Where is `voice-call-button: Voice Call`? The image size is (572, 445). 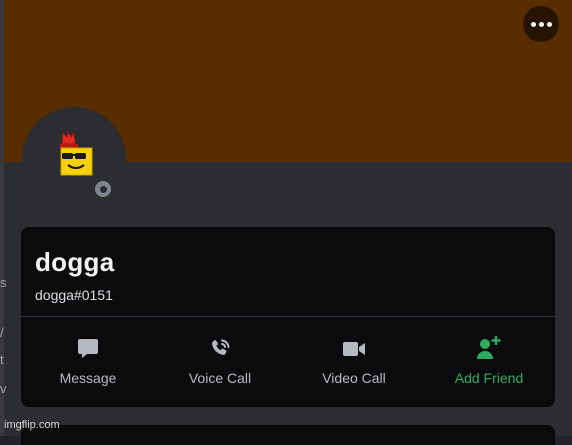 voice-call-button: Voice Call is located at coordinates (220, 360).